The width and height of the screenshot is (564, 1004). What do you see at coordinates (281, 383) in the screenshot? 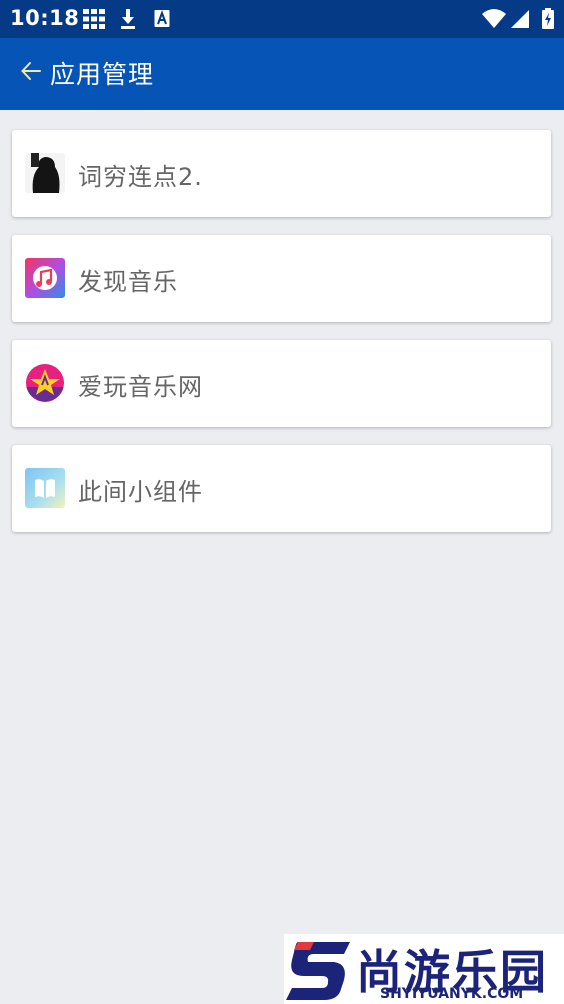
I see `list-item-app: 爱玩音乐网` at bounding box center [281, 383].